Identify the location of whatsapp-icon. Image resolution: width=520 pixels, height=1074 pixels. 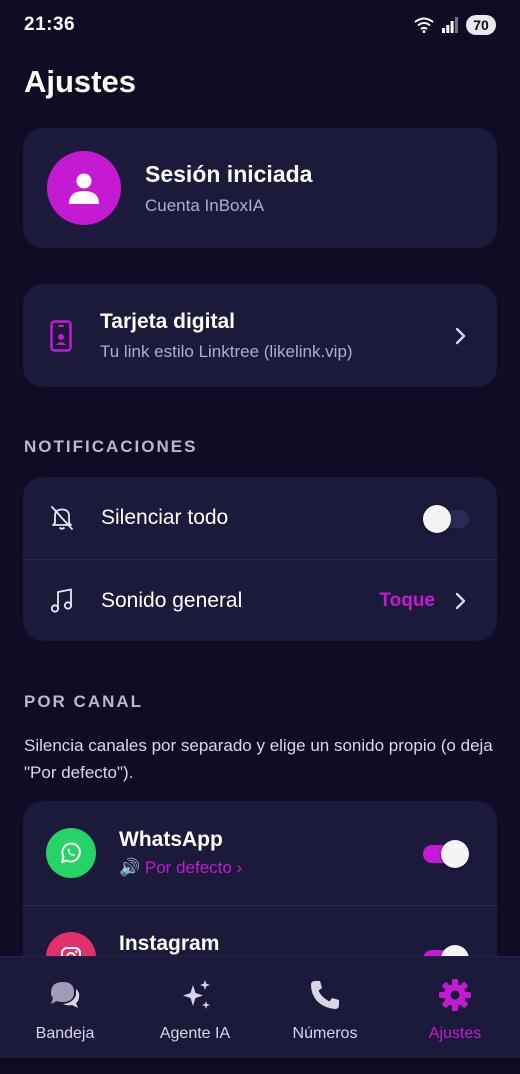
(71, 853).